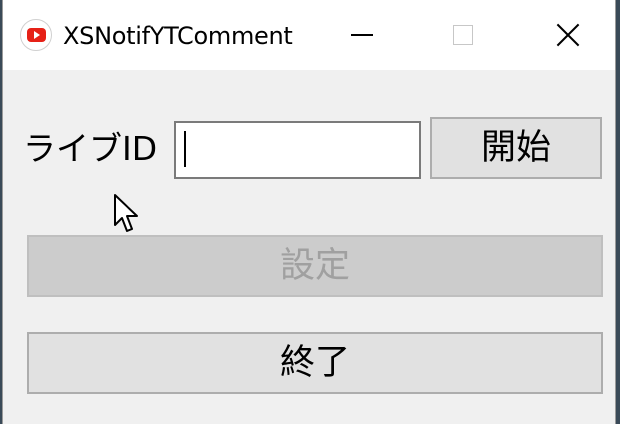 This screenshot has height=424, width=620. What do you see at coordinates (185, 149) in the screenshot?
I see `text-caret` at bounding box center [185, 149].